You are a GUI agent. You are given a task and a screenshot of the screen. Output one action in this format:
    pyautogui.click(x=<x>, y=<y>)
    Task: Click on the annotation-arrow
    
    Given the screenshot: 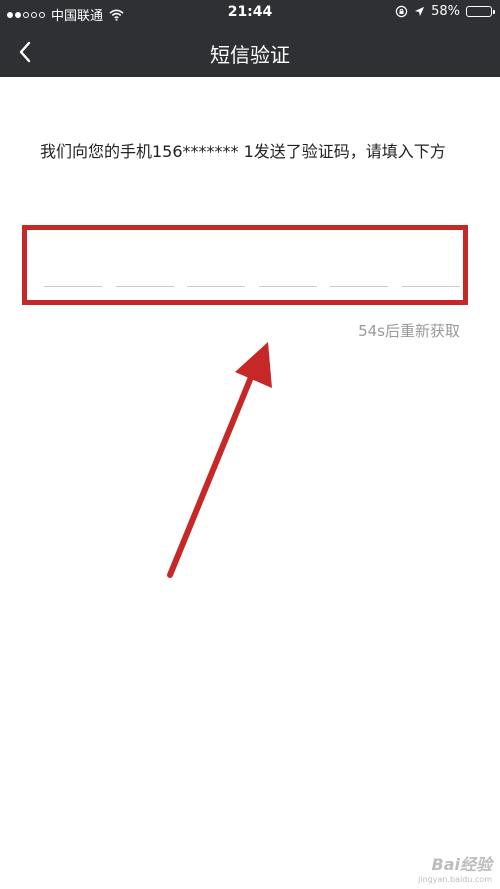 What is the action you would take?
    pyautogui.click(x=219, y=460)
    